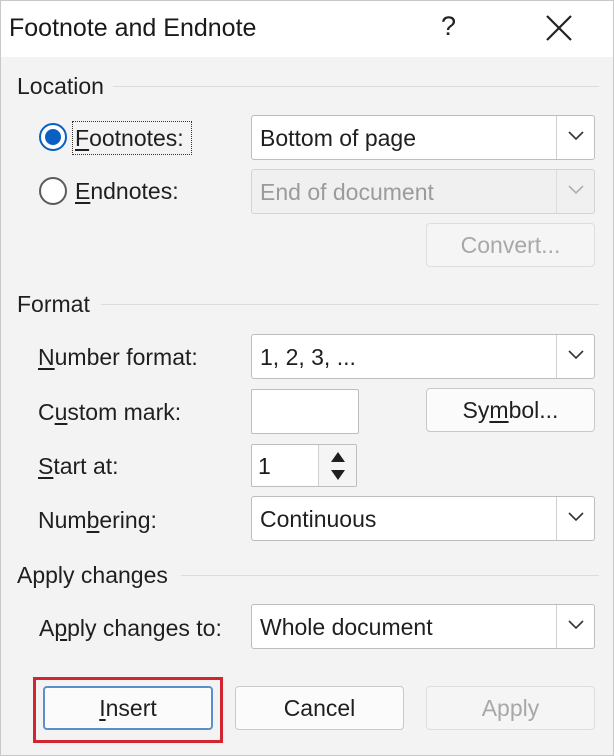  I want to click on title-bar: Footnote and Endnote ?, so click(307, 29).